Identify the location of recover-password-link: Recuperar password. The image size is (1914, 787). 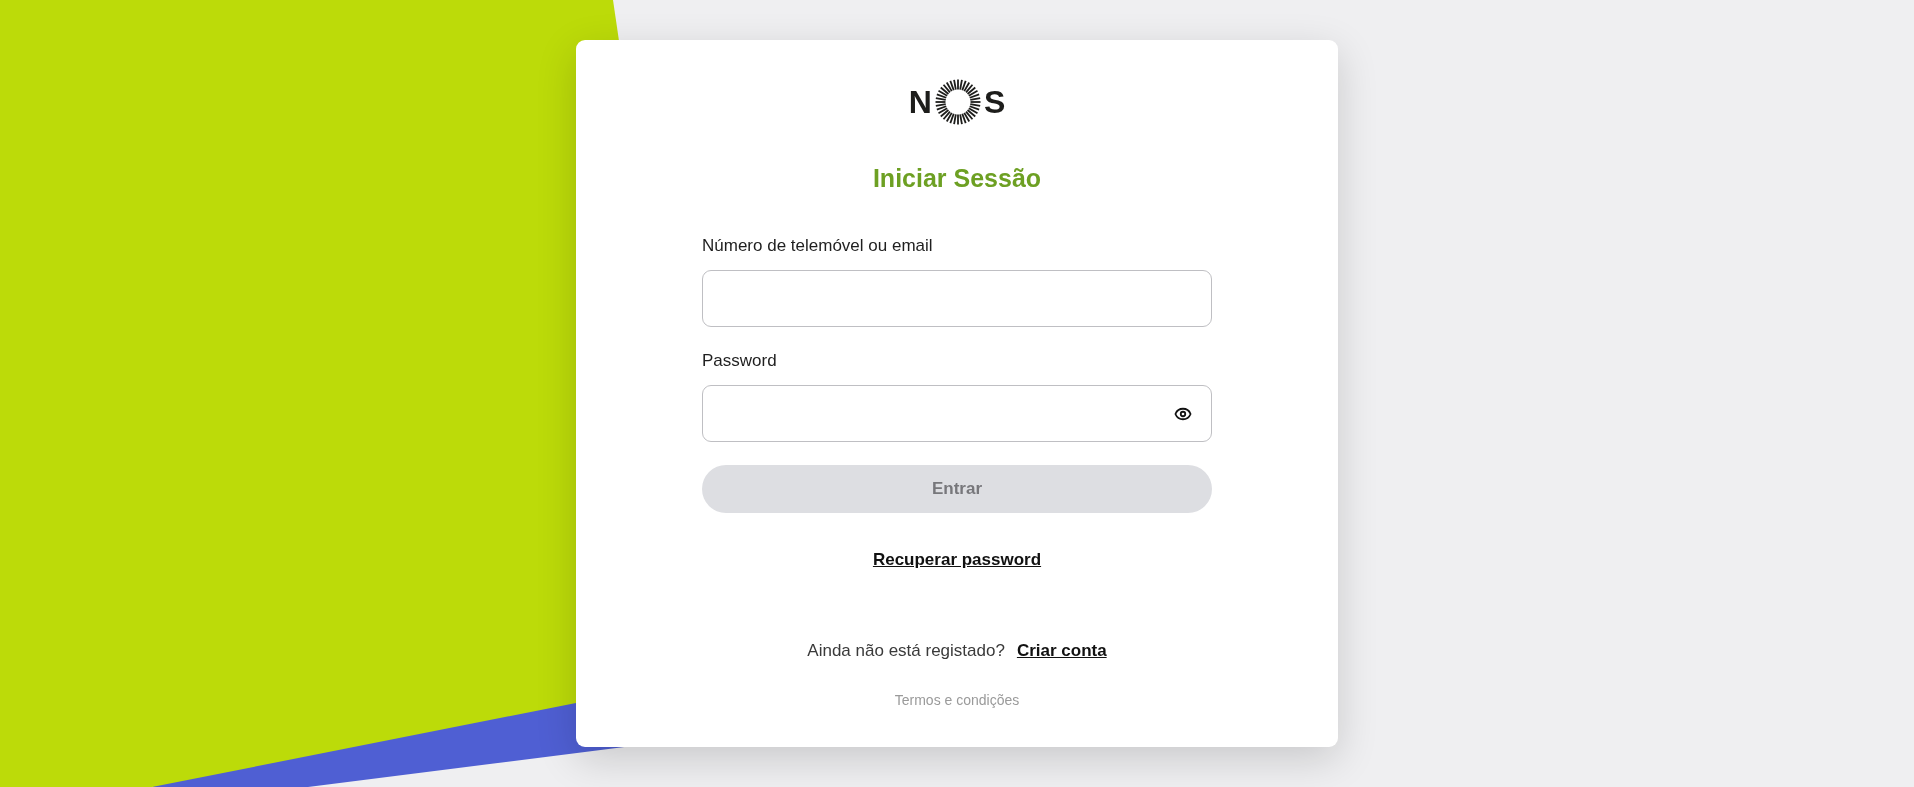
(957, 560).